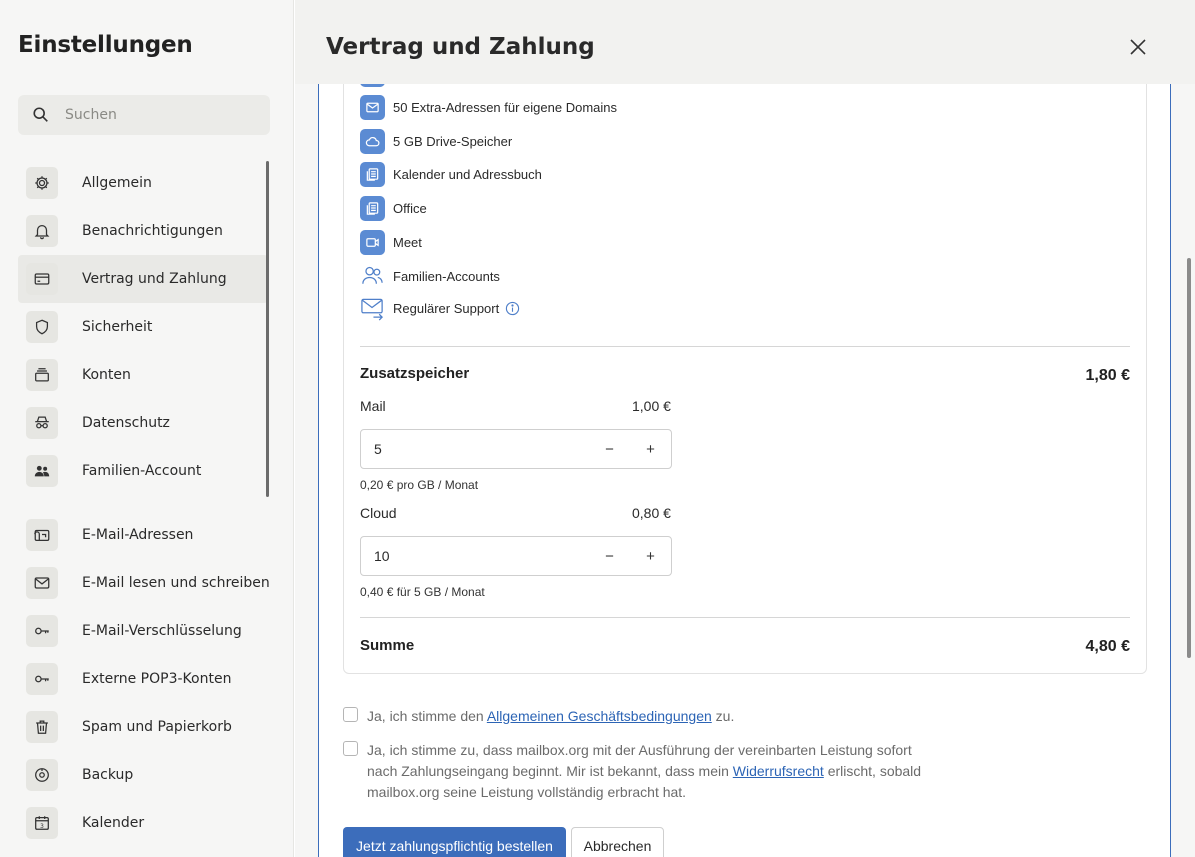 Image resolution: width=1195 pixels, height=857 pixels. I want to click on order-button: Jetzt zahlungspflichtig bestellen, so click(454, 842).